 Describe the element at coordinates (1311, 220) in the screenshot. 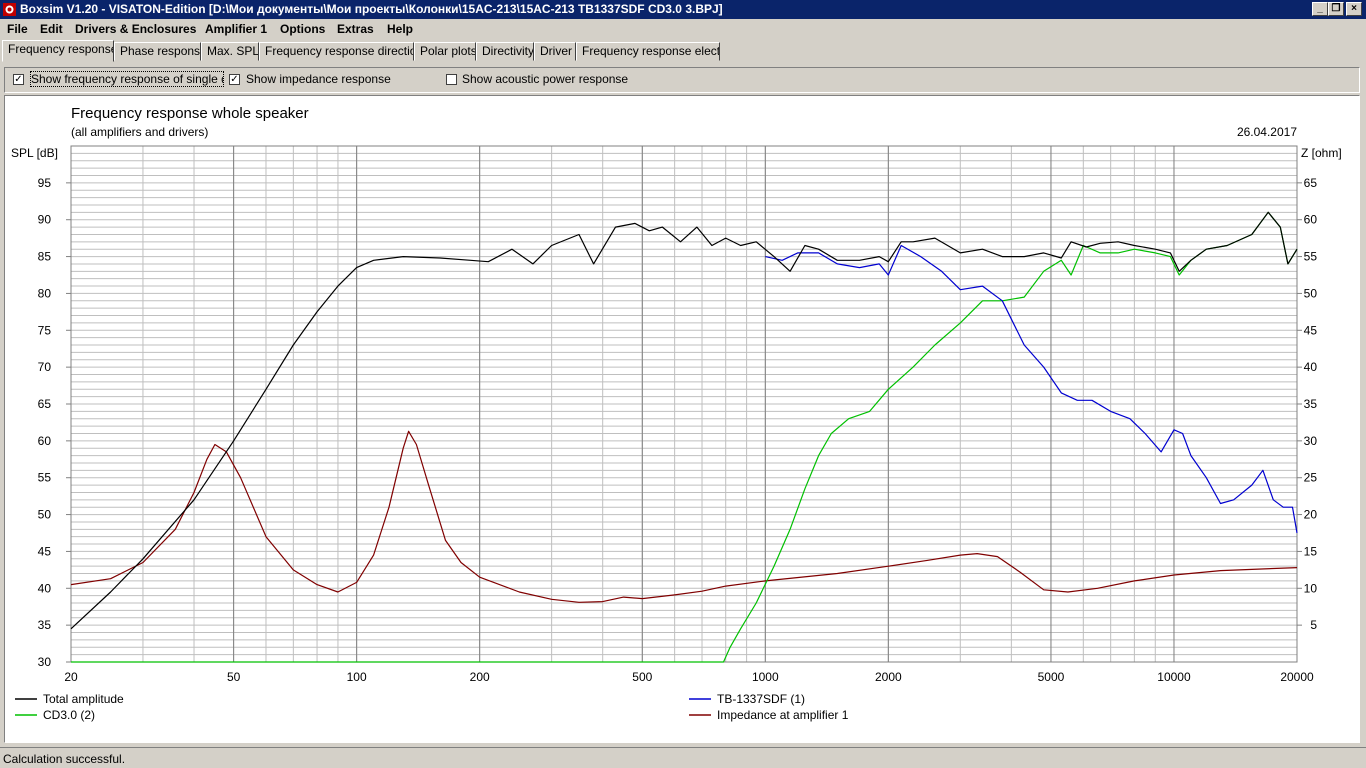

I see `y-right-tick-label: 60` at that location.